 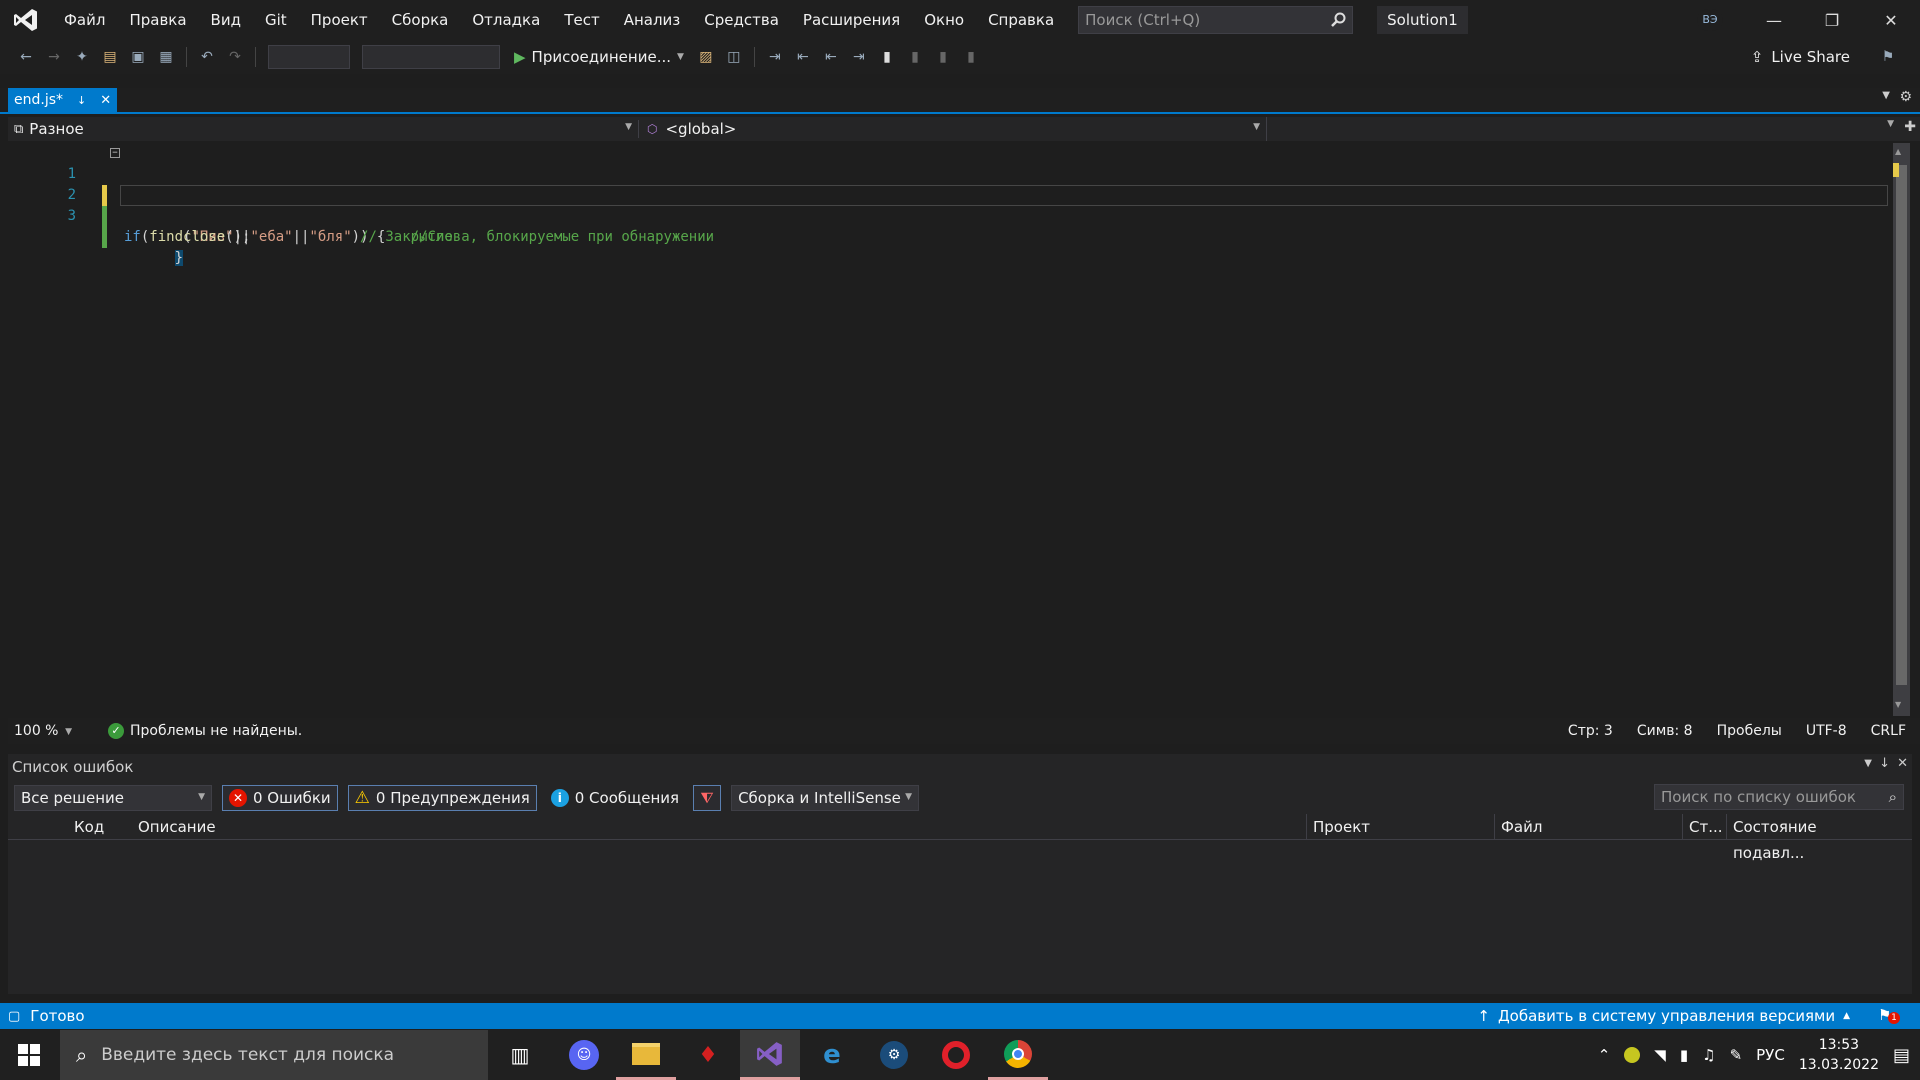 What do you see at coordinates (157, 20) in the screenshot?
I see `menu-item-edit: Правка` at bounding box center [157, 20].